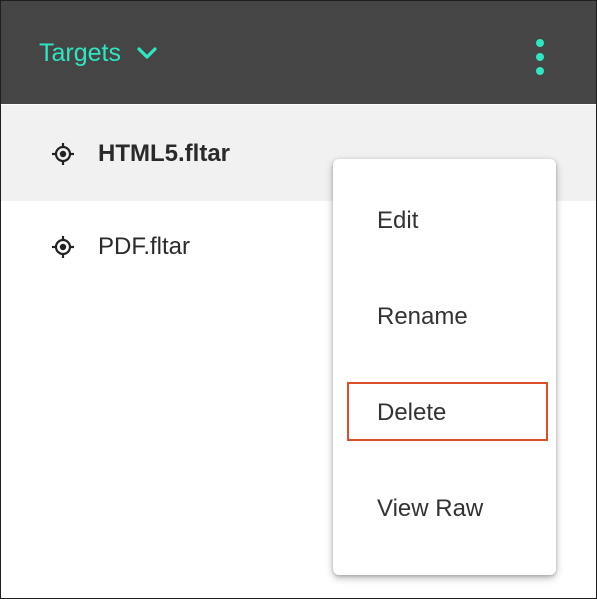 The width and height of the screenshot is (597, 599). What do you see at coordinates (144, 246) in the screenshot?
I see `target-label: PDF.fltar` at bounding box center [144, 246].